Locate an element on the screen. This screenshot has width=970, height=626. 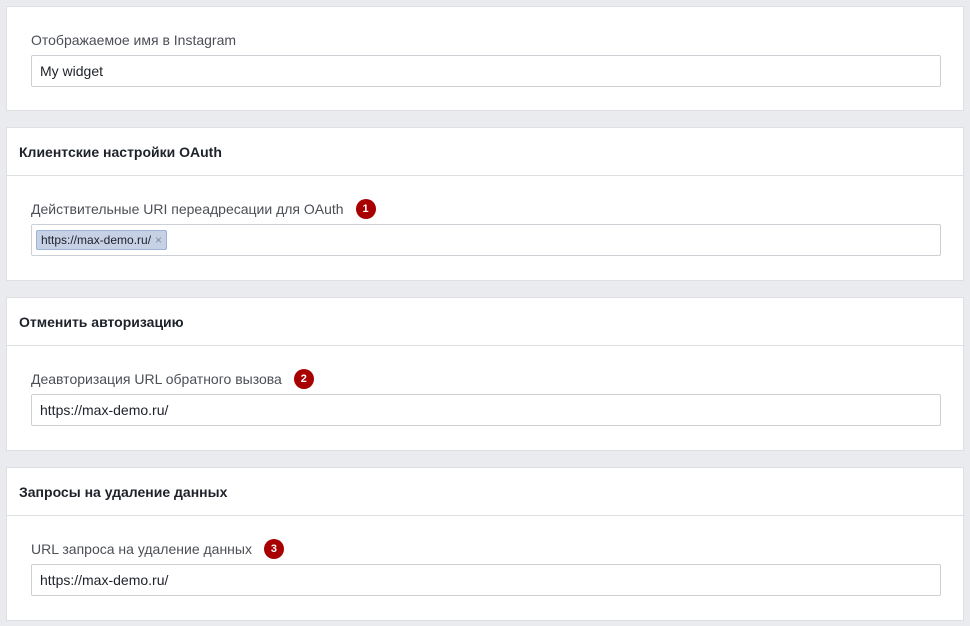
data-deletion-value: https://max-demo.ru/ is located at coordinates (104, 580).